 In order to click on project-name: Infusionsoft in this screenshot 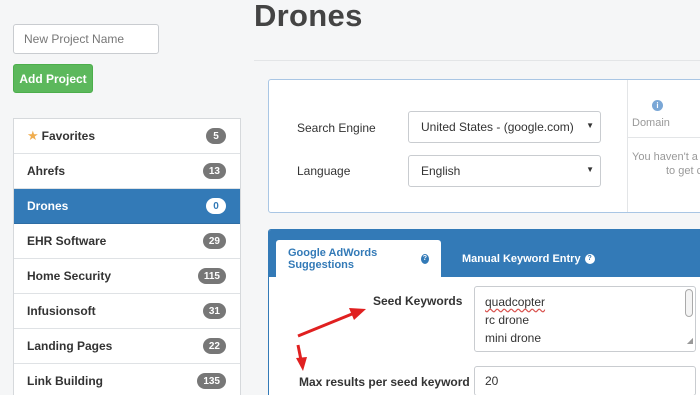, I will do `click(61, 311)`.